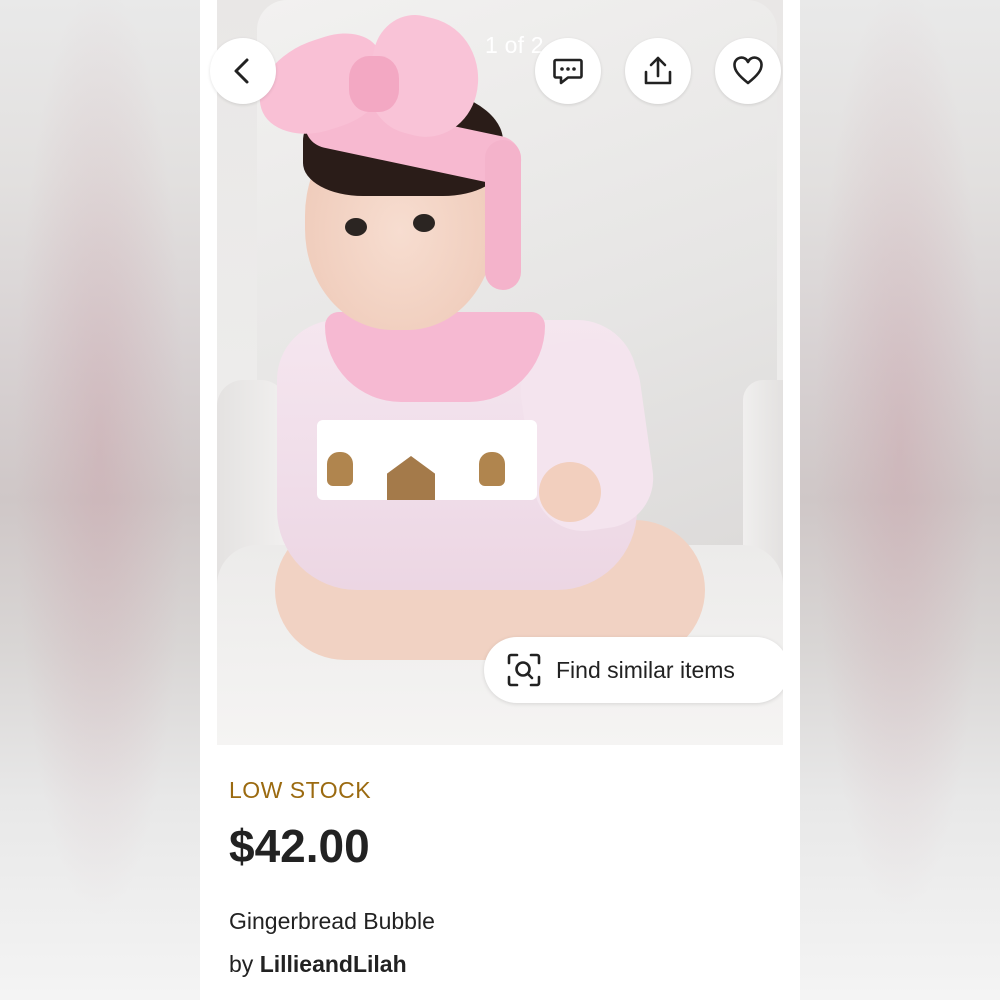 Image resolution: width=1000 pixels, height=1000 pixels. I want to click on gallery-pager: 1 of 2, so click(514, 45).